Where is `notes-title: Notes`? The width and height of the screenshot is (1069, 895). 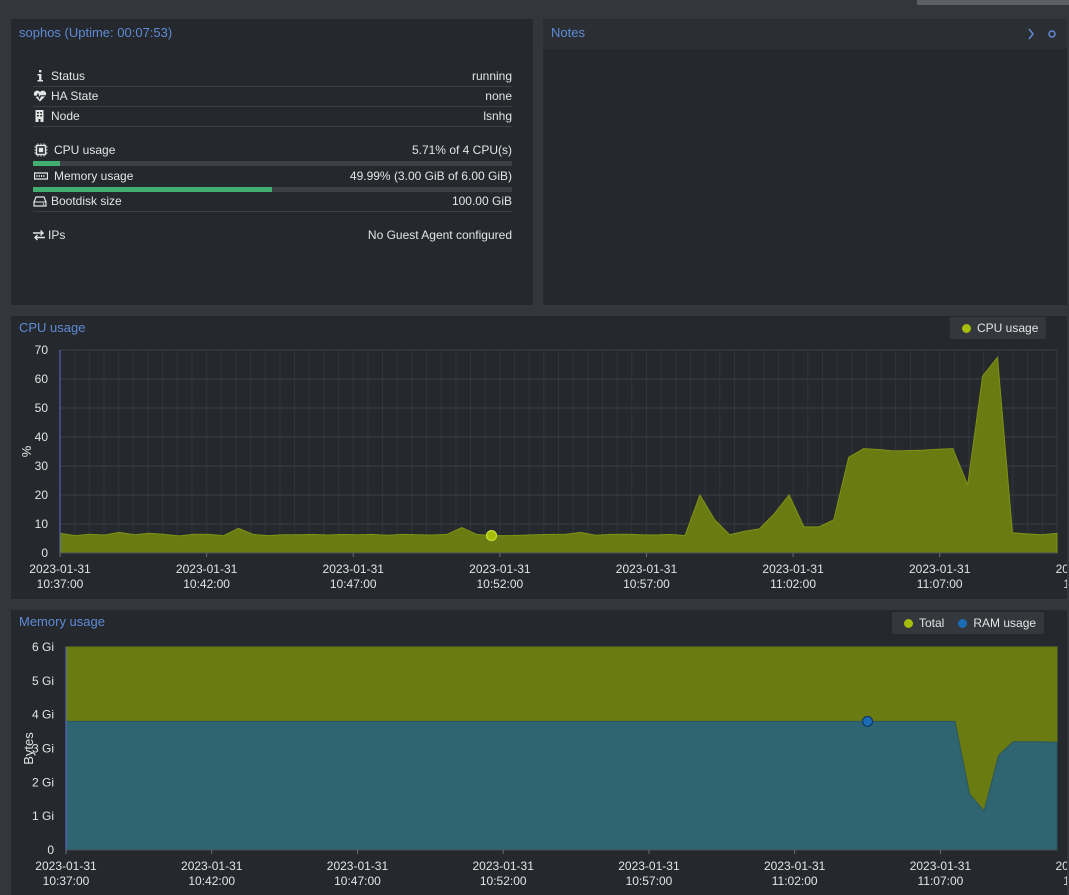 notes-title: Notes is located at coordinates (568, 32).